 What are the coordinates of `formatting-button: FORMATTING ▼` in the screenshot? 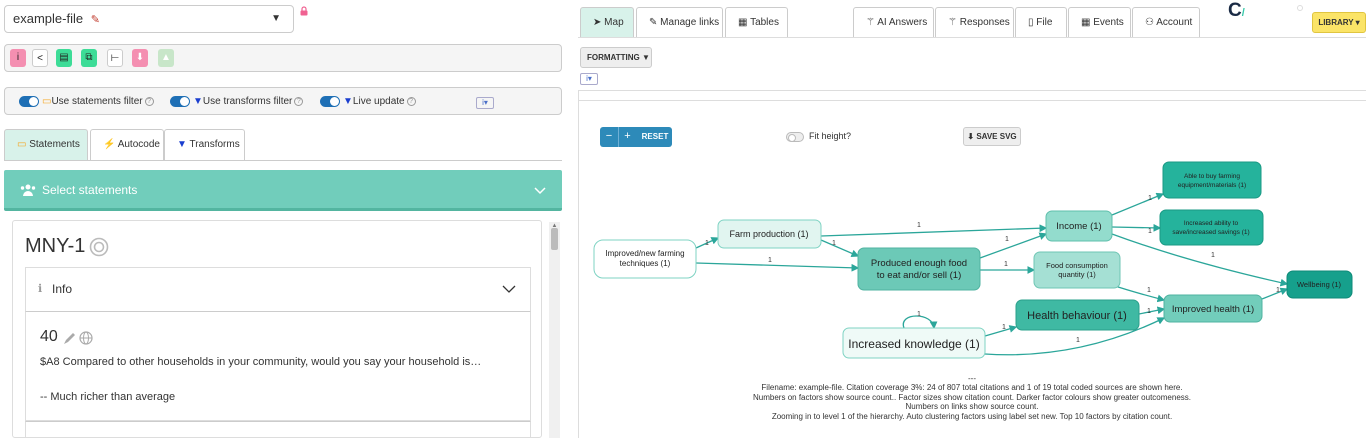 It's located at (616, 57).